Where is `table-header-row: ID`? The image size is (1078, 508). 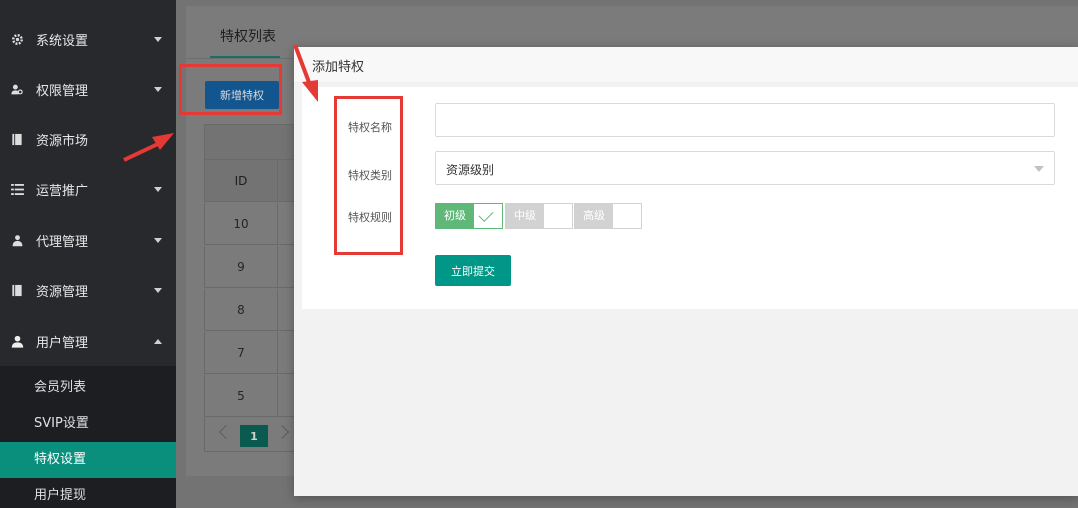 table-header-row: ID is located at coordinates (254, 181).